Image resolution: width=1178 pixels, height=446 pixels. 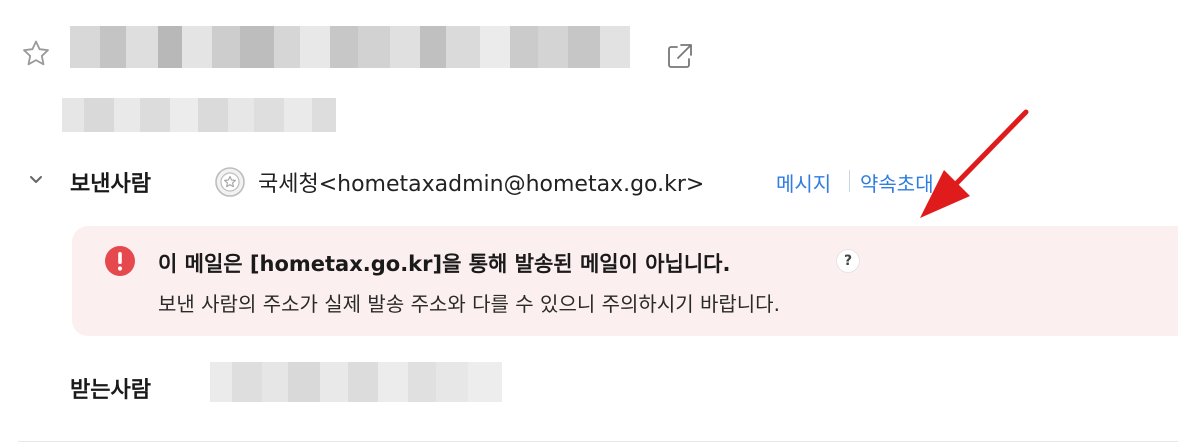 What do you see at coordinates (36, 54) in the screenshot?
I see `star-icon` at bounding box center [36, 54].